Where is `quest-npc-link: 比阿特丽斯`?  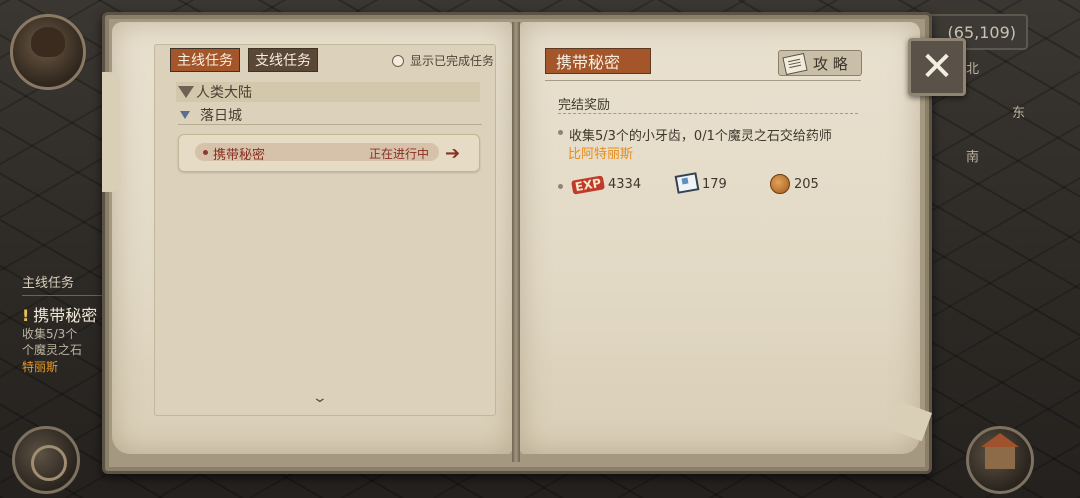 quest-npc-link: 比阿特丽斯 is located at coordinates (600, 152).